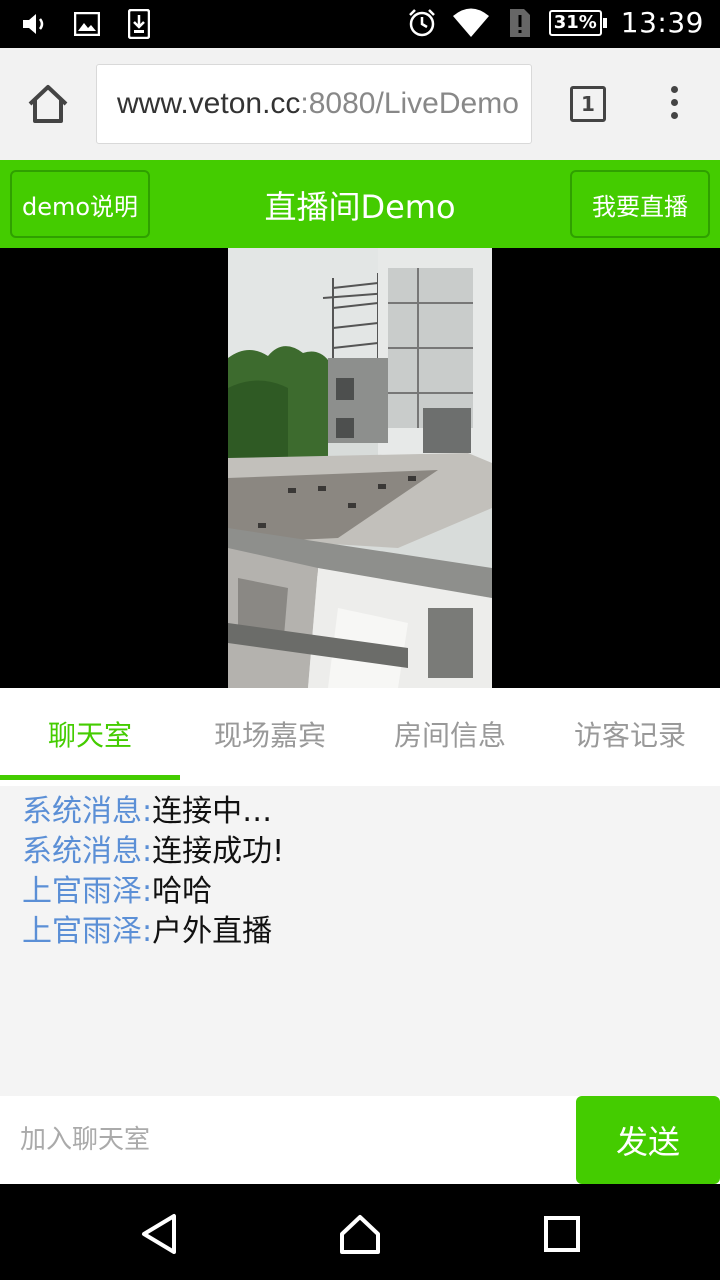 Image resolution: width=720 pixels, height=1280 pixels. I want to click on message-text: 连接成功!, so click(218, 851).